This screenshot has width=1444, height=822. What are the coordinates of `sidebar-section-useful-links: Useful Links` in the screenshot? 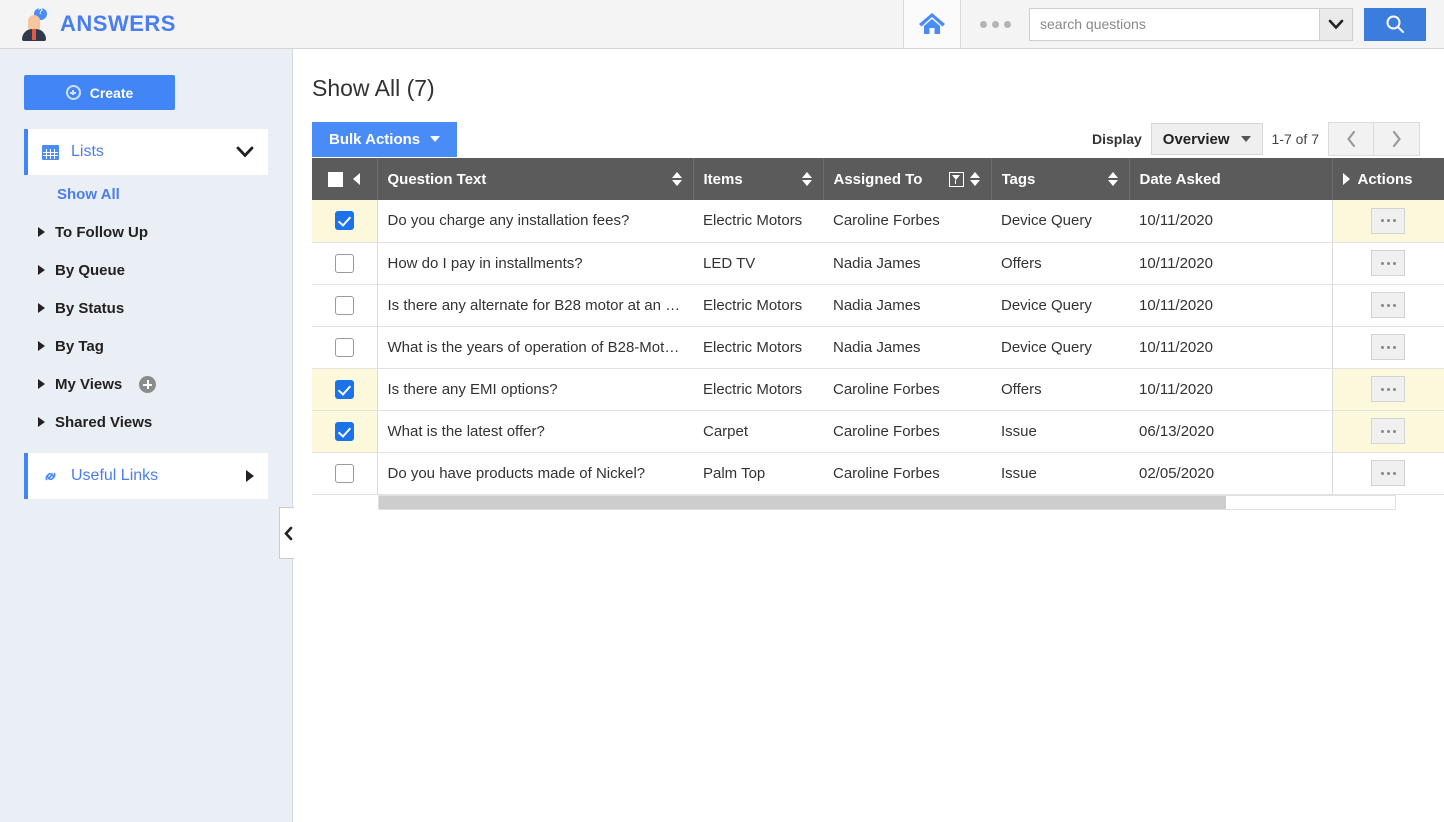 It's located at (146, 476).